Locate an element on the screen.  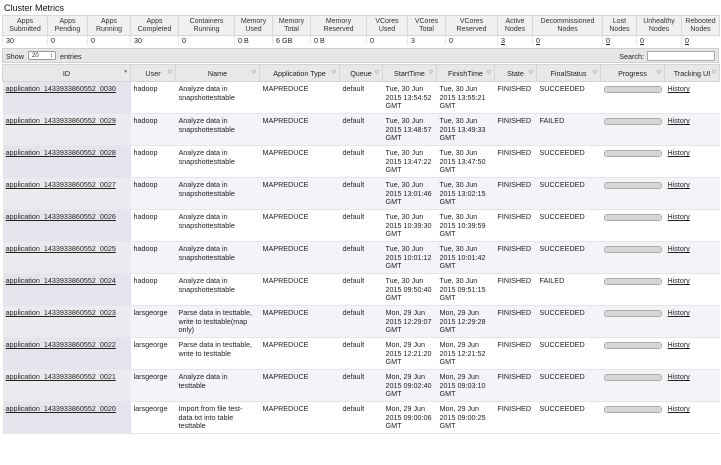
metric-header: Rebooted Nodes is located at coordinates (700, 25).